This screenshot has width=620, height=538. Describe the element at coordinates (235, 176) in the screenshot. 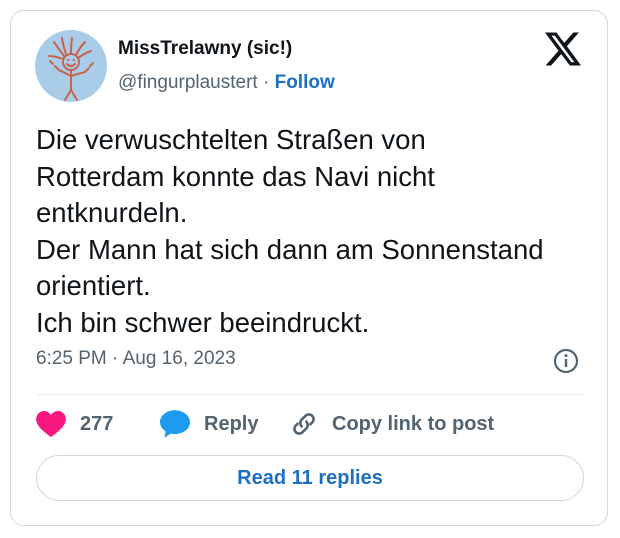

I see `tweet-line: Rotterdam konnte das Navi nicht` at that location.